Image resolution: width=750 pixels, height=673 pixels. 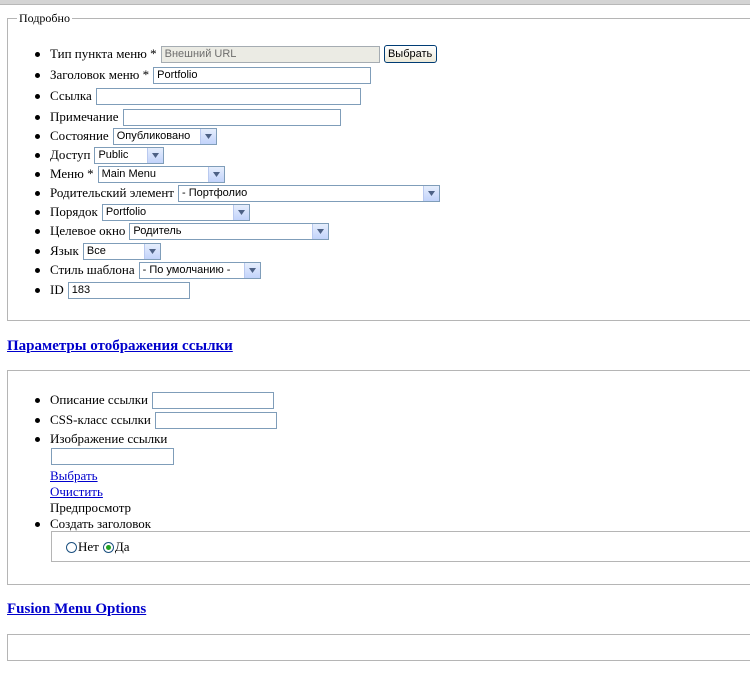 I want to click on link-css-input, so click(x=215, y=420).